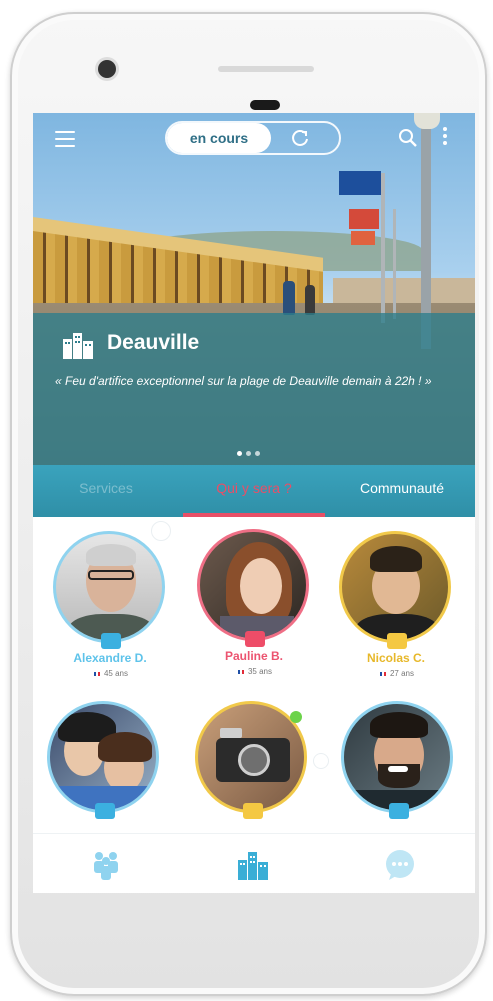  Describe the element at coordinates (363, 238) in the screenshot. I see `flag-orange` at that location.